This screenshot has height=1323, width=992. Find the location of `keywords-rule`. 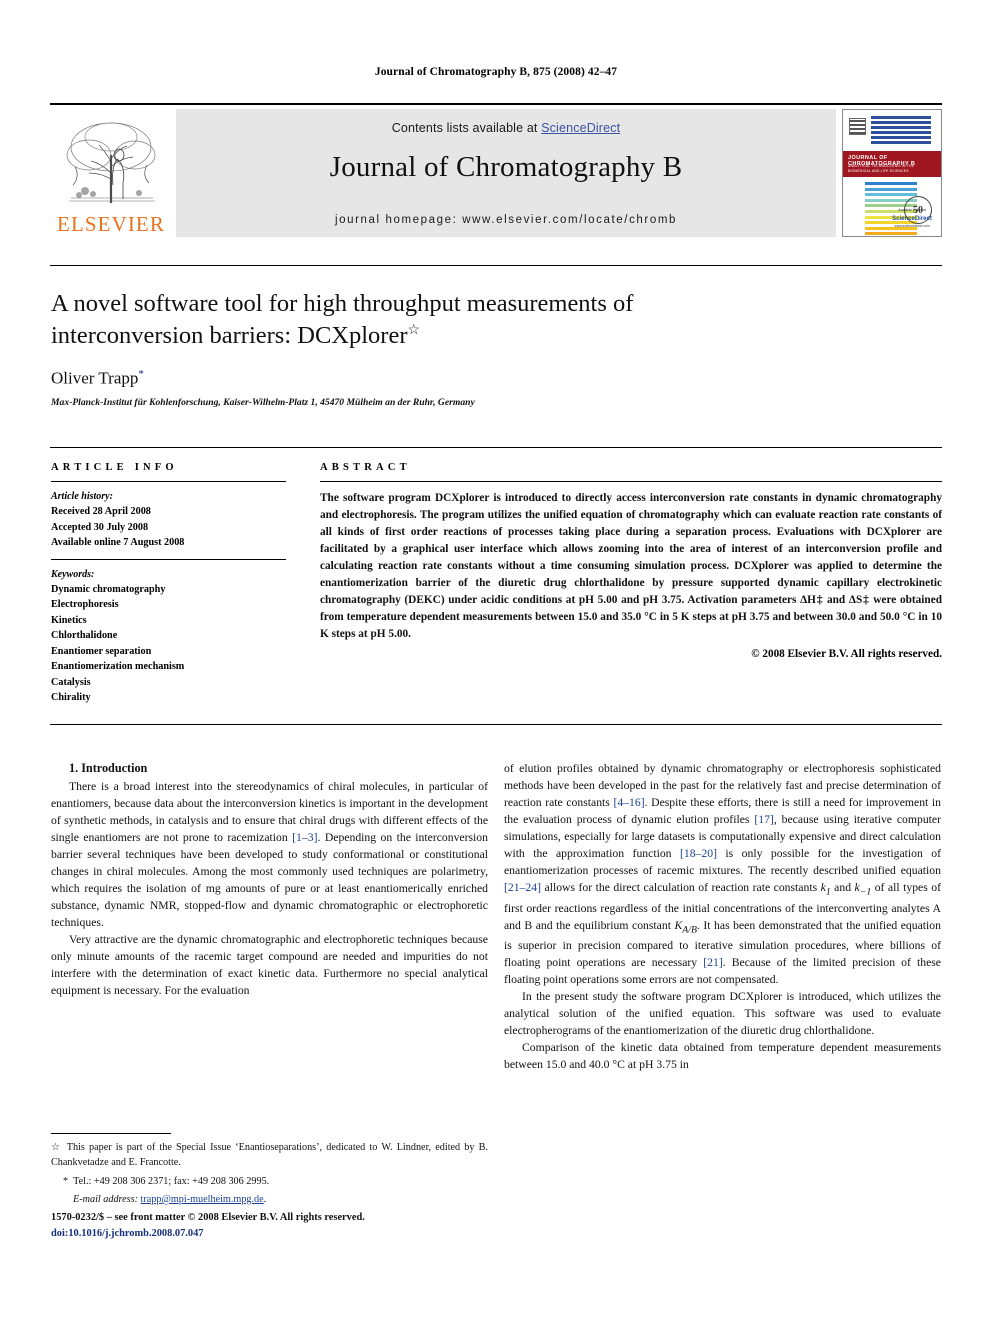

keywords-rule is located at coordinates (168, 559).